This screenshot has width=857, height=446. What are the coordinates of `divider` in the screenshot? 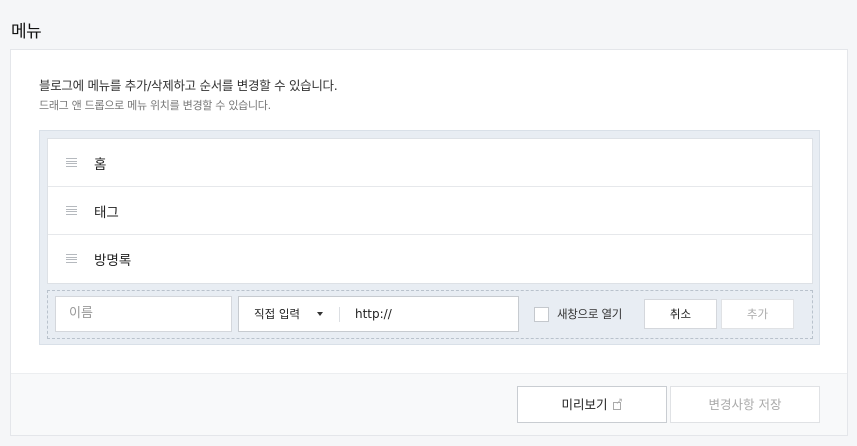 It's located at (339, 314).